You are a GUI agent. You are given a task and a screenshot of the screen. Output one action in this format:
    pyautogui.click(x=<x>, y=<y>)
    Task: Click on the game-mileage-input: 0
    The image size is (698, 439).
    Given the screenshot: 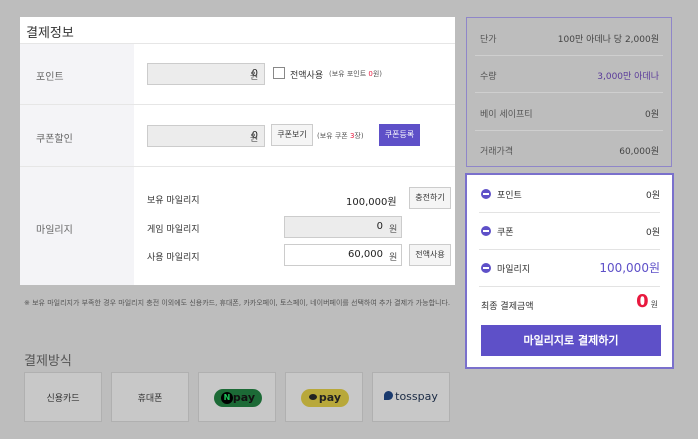 What is the action you would take?
    pyautogui.click(x=343, y=227)
    